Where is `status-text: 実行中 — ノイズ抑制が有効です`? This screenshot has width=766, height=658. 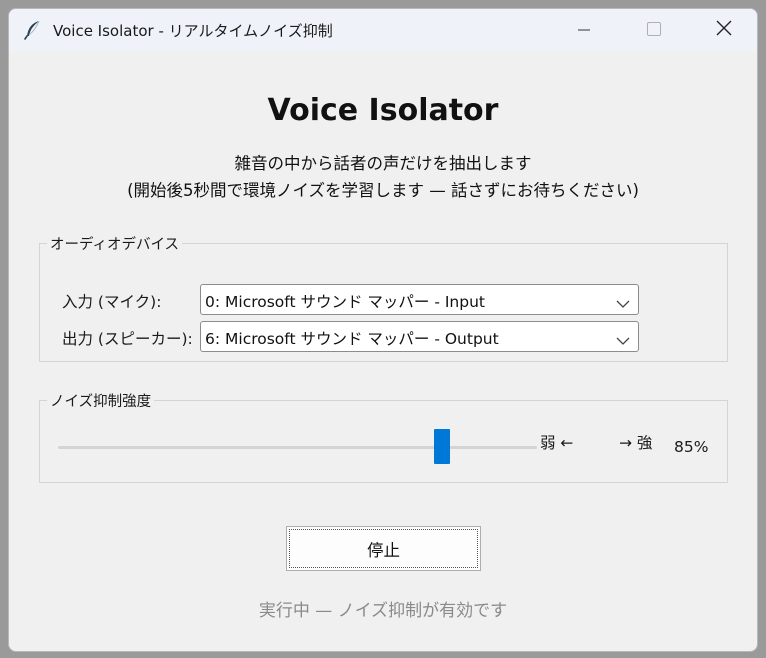
status-text: 実行中 — ノイズ抑制が有効です is located at coordinates (383, 611).